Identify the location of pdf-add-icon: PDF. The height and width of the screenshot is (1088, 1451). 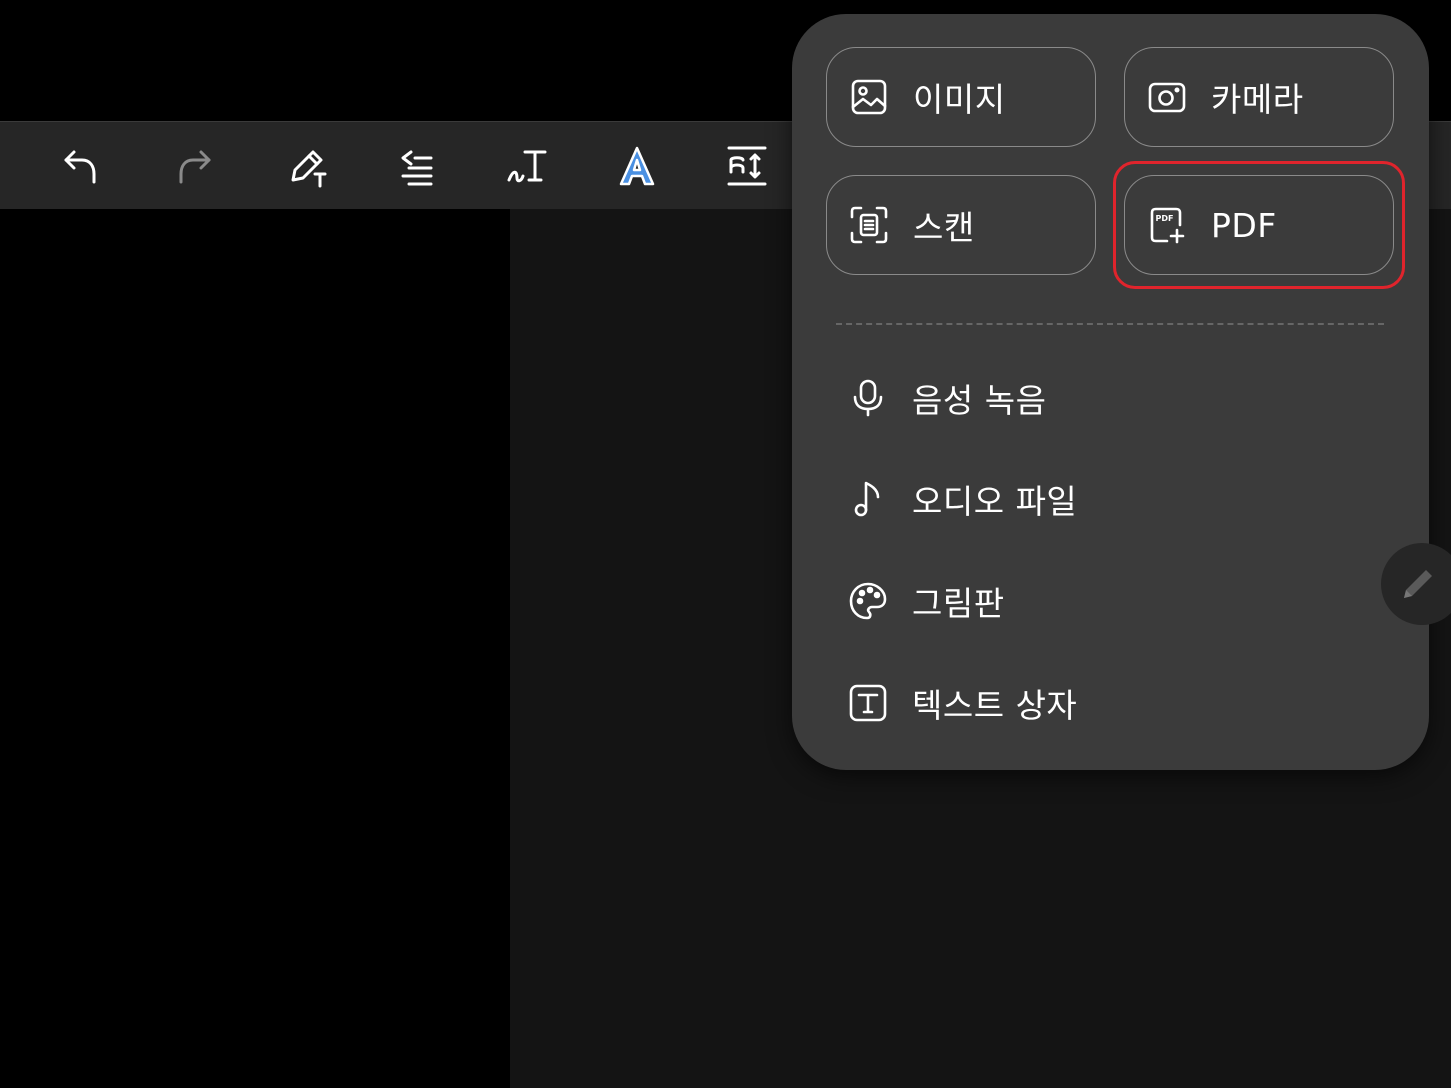
(1167, 225).